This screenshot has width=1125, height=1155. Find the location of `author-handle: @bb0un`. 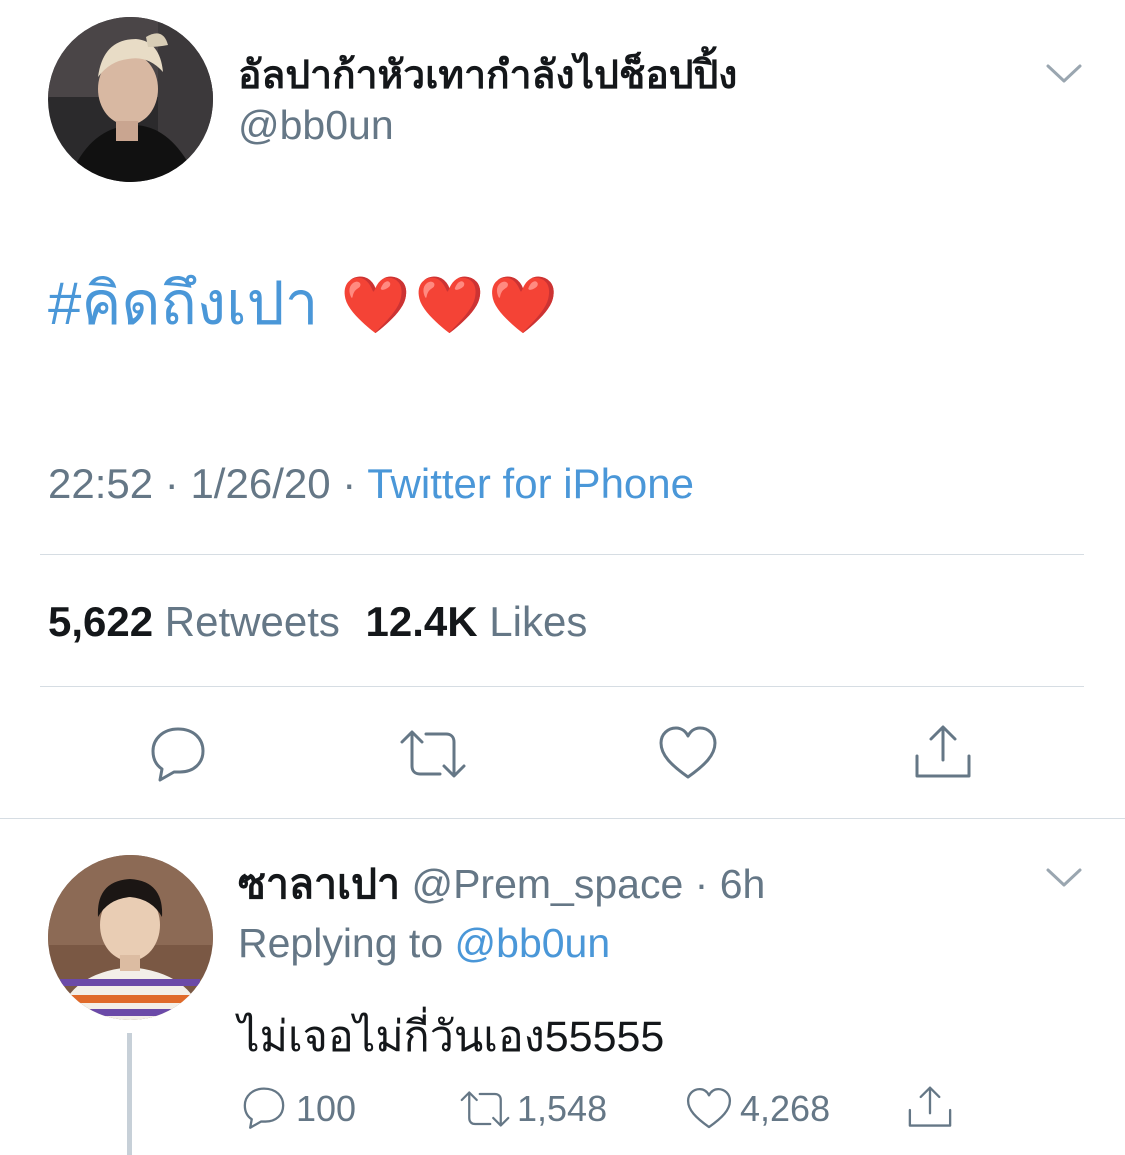

author-handle: @bb0un is located at coordinates (316, 125).